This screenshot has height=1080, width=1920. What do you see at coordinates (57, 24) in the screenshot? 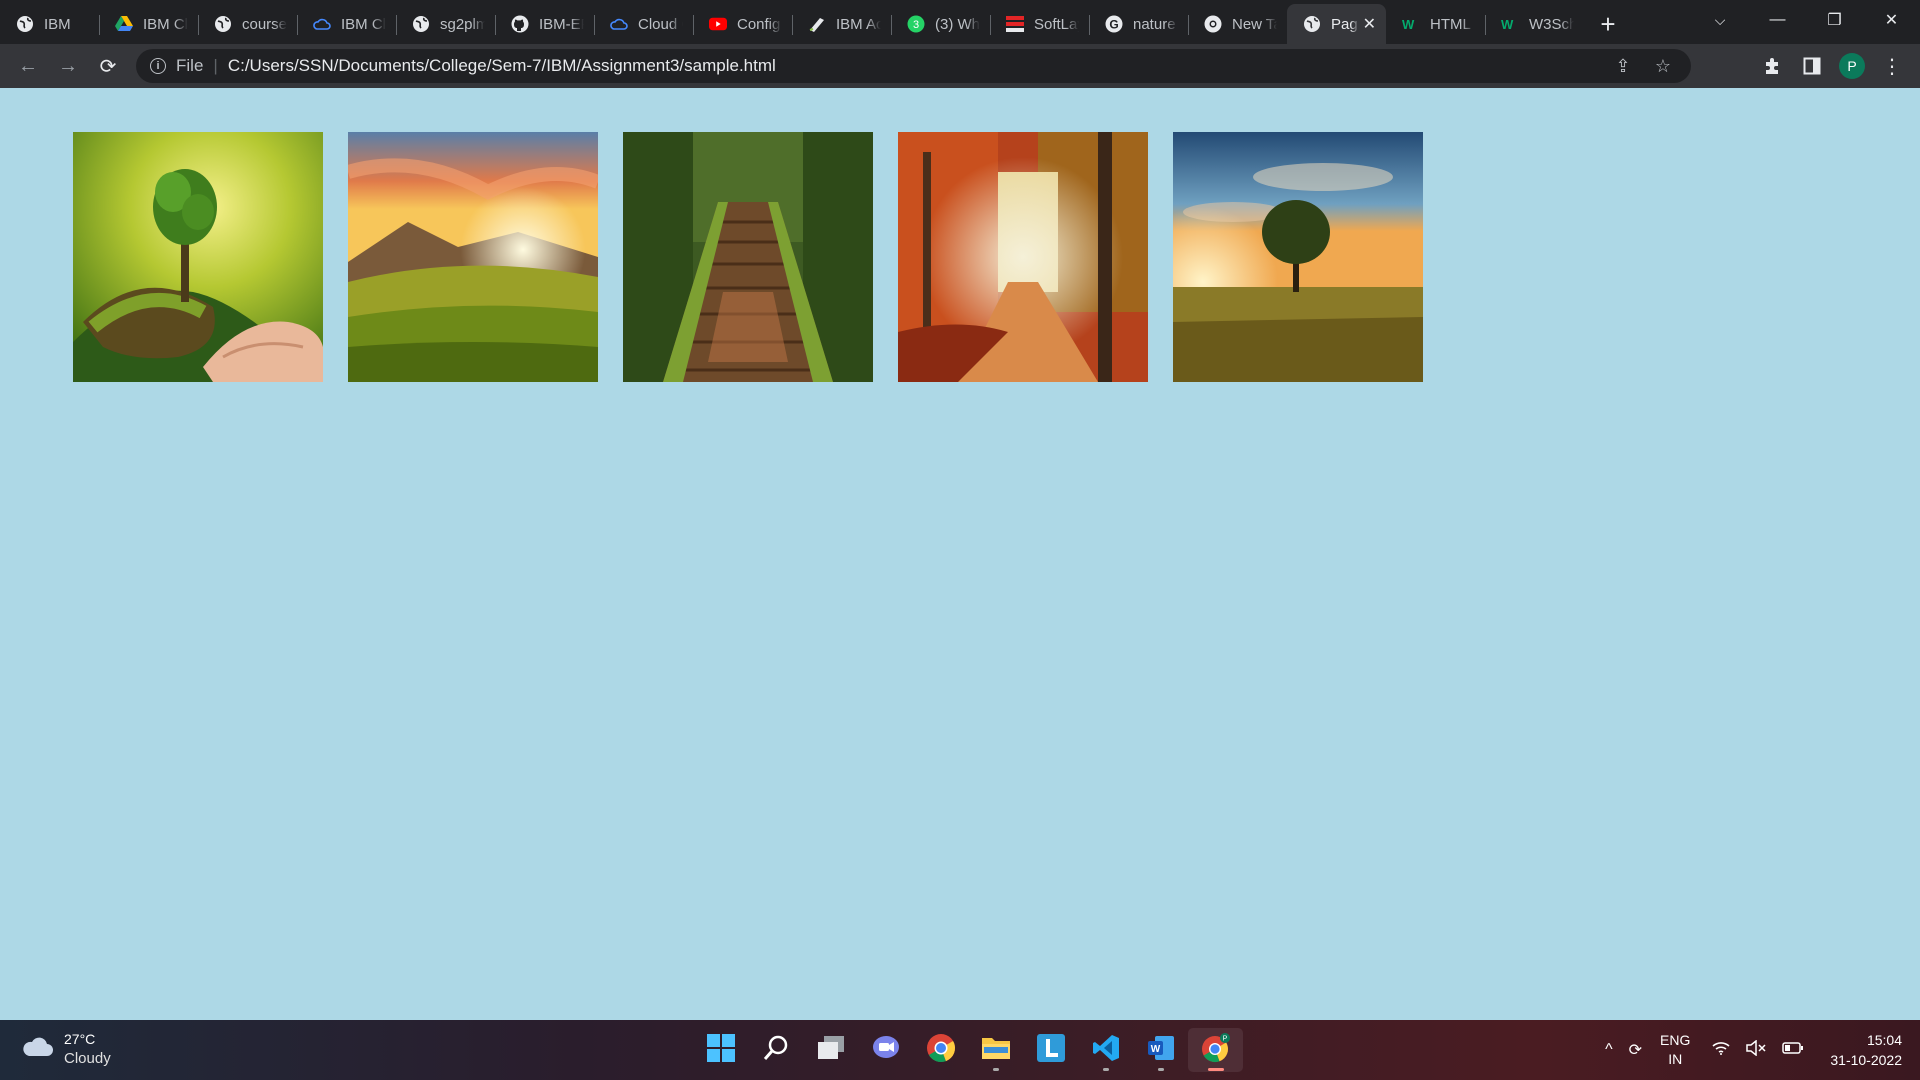
I see `tab-title: IBM` at bounding box center [57, 24].